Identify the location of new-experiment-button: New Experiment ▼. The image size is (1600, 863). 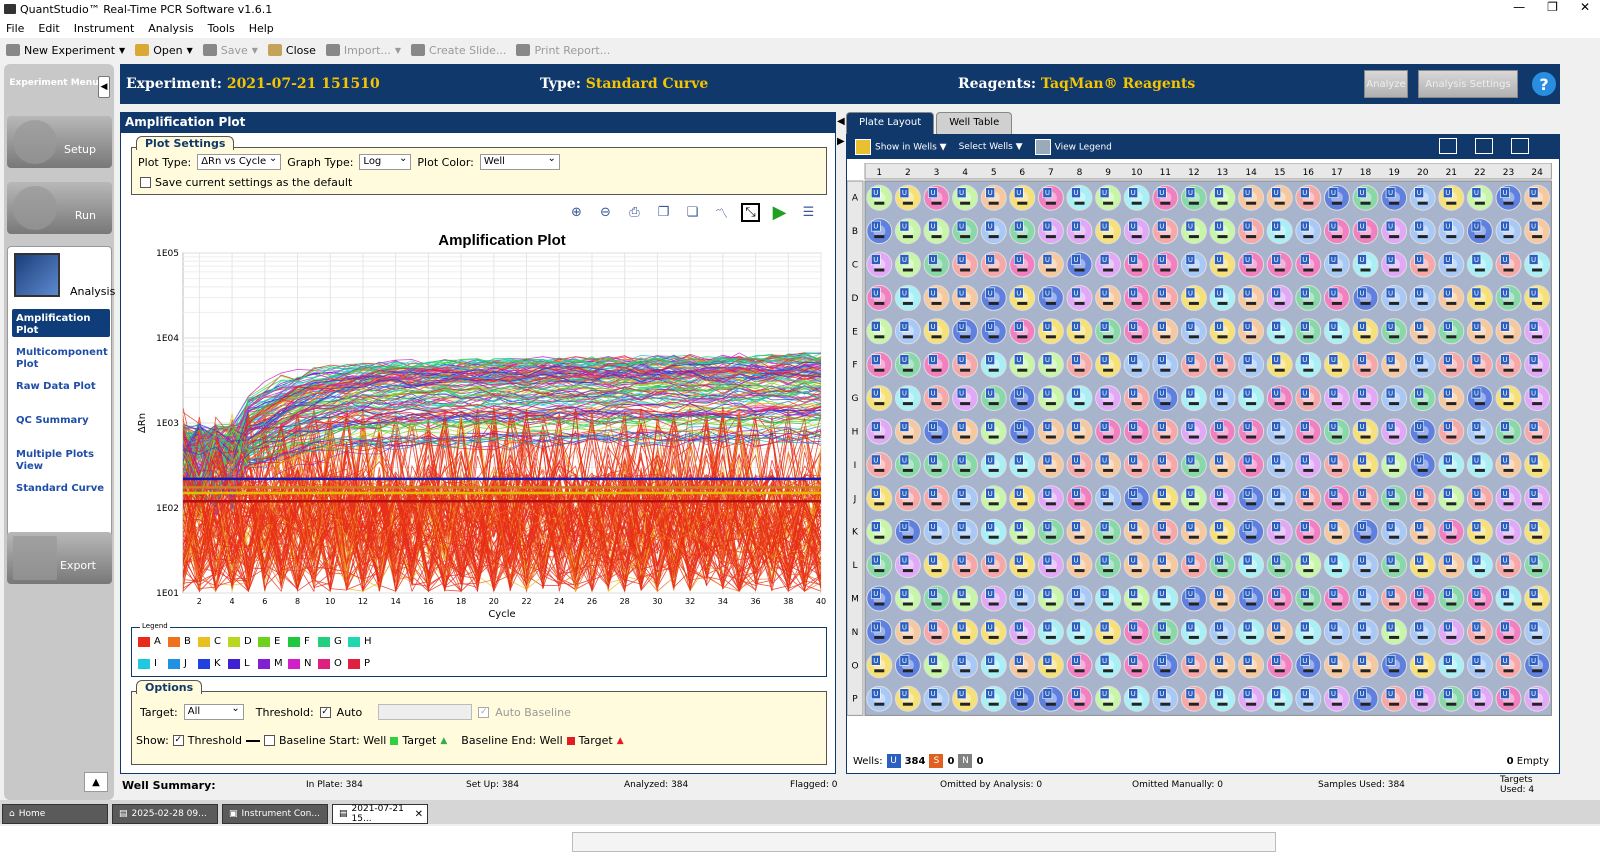
(65, 50).